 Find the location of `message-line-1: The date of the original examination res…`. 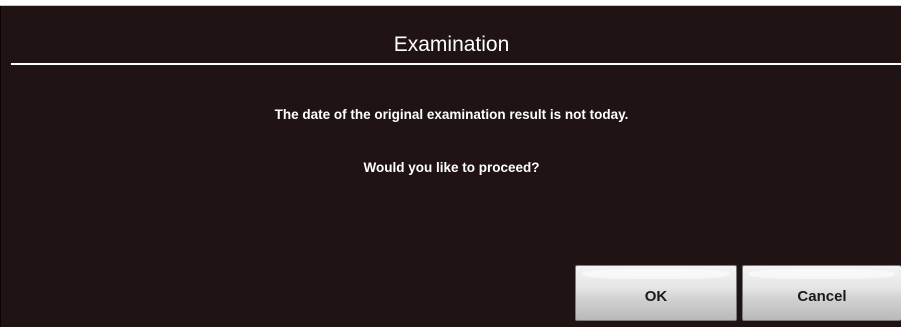

message-line-1: The date of the original examination res… is located at coordinates (451, 114).